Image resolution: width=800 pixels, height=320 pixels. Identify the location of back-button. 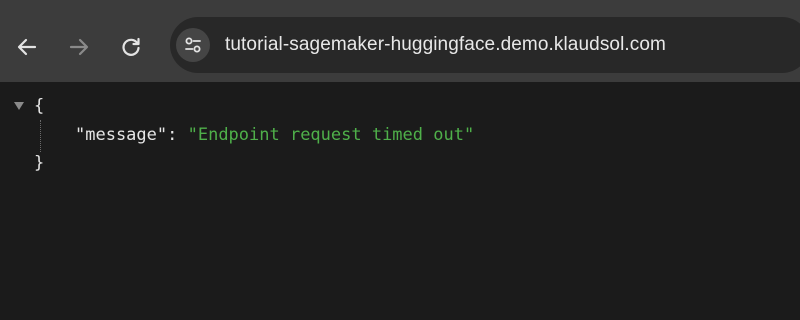
(27, 47).